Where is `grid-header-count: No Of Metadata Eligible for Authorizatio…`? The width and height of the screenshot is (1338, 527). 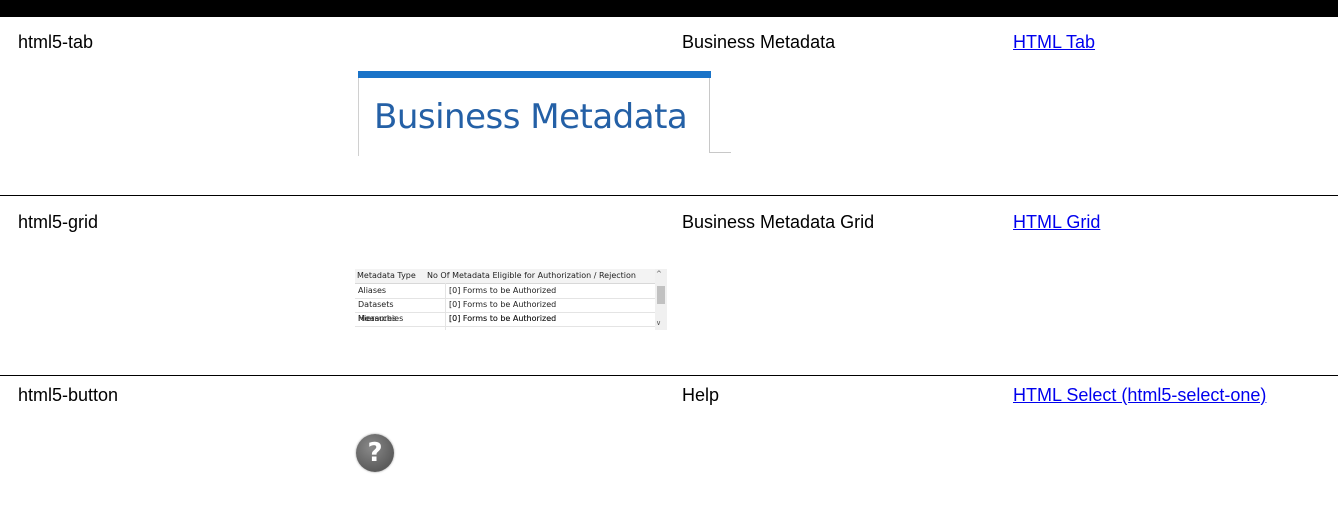
grid-header-count: No Of Metadata Eligible for Authorizatio… is located at coordinates (531, 275).